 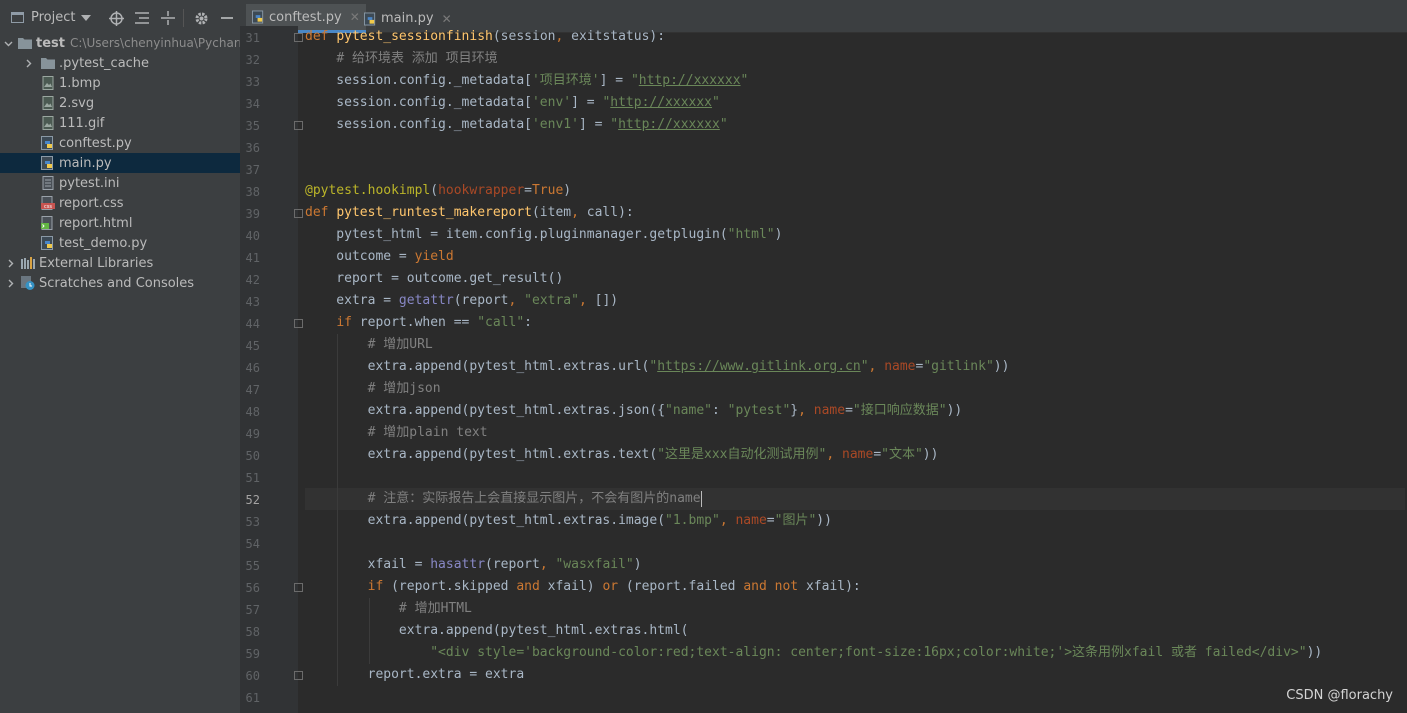 What do you see at coordinates (120, 63) in the screenshot?
I see `tree-item-pytest-cache: .pytest_cache` at bounding box center [120, 63].